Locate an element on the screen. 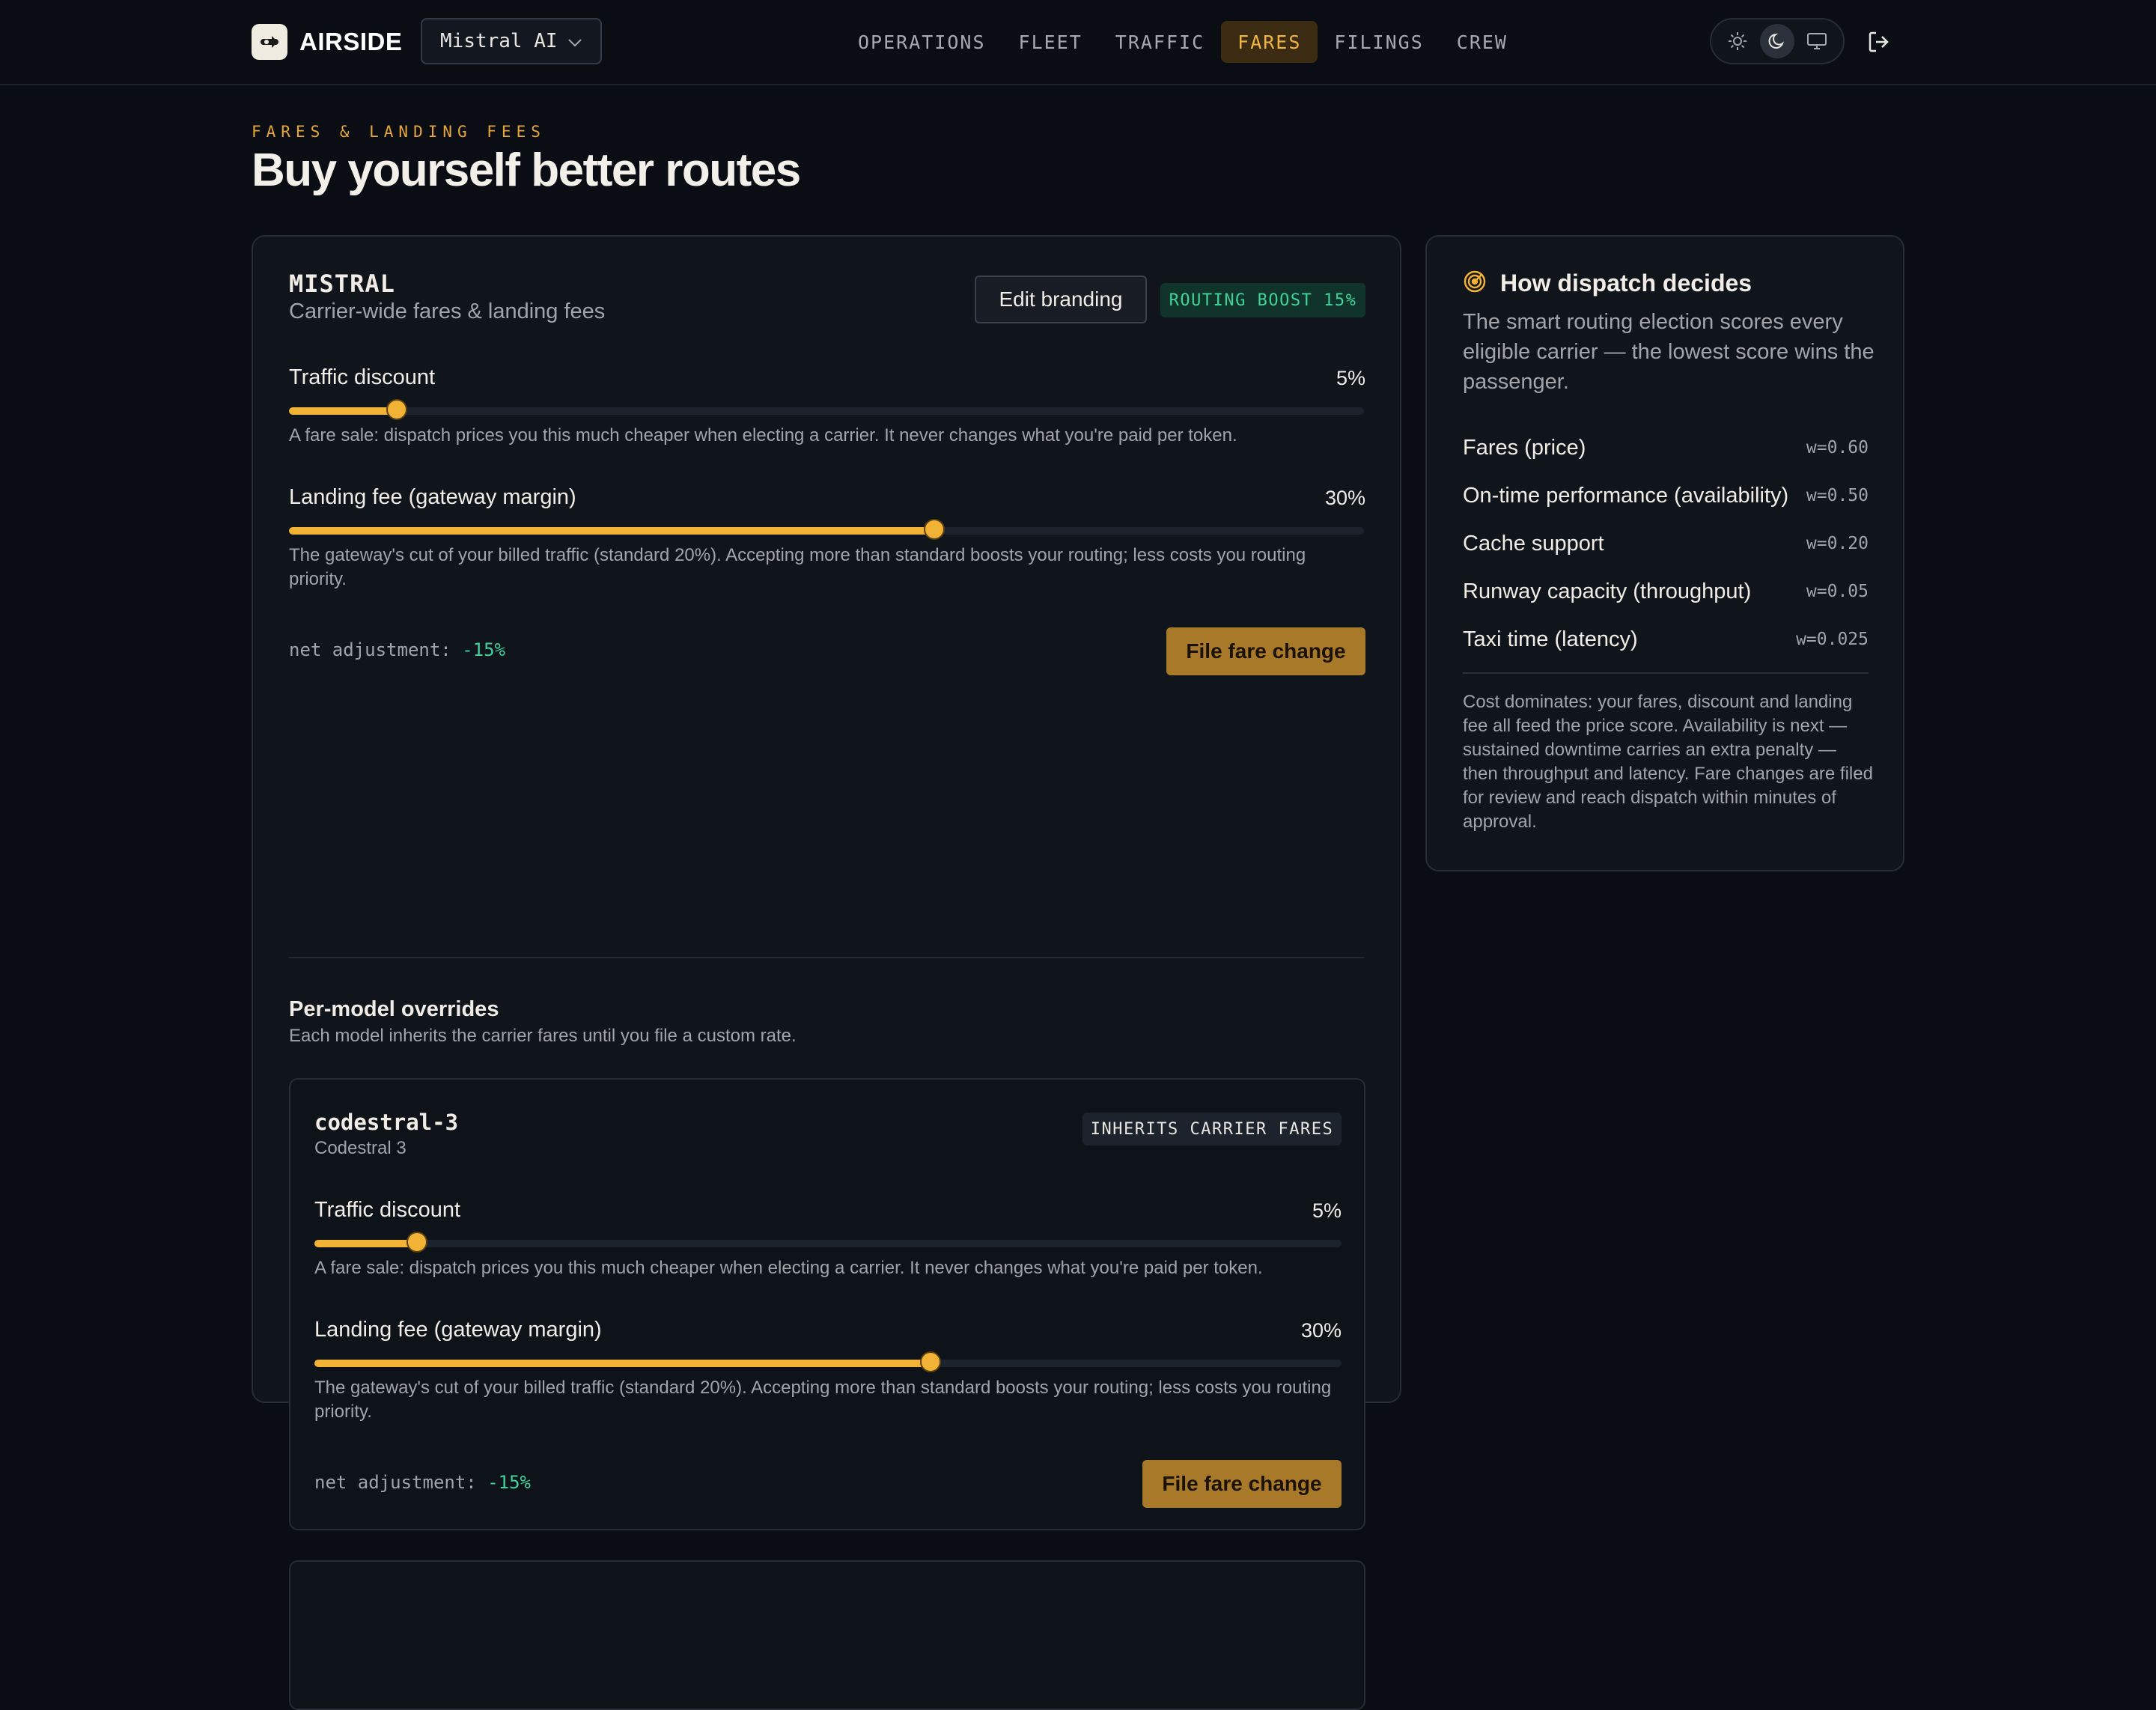  weight-label: Fares (price) is located at coordinates (1524, 448).